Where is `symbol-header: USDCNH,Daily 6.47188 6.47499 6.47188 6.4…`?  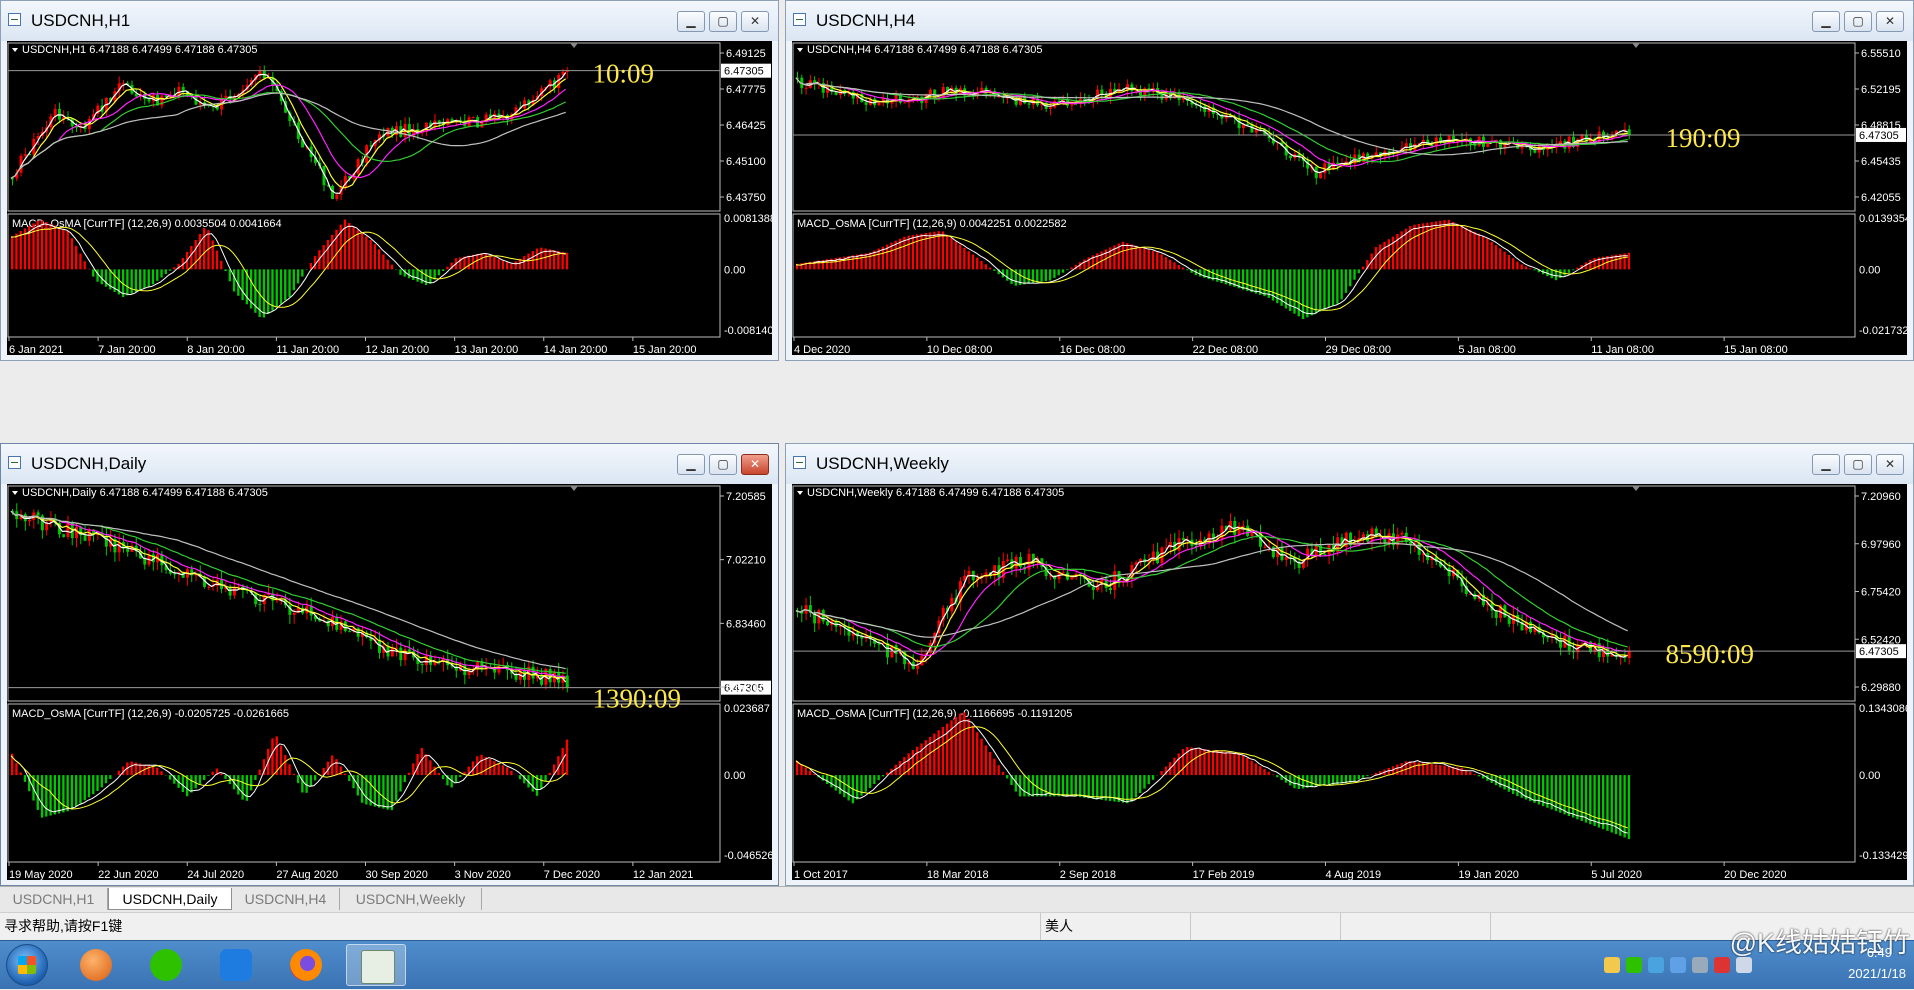
symbol-header: USDCNH,Daily 6.47188 6.47499 6.47188 6.4… is located at coordinates (145, 493).